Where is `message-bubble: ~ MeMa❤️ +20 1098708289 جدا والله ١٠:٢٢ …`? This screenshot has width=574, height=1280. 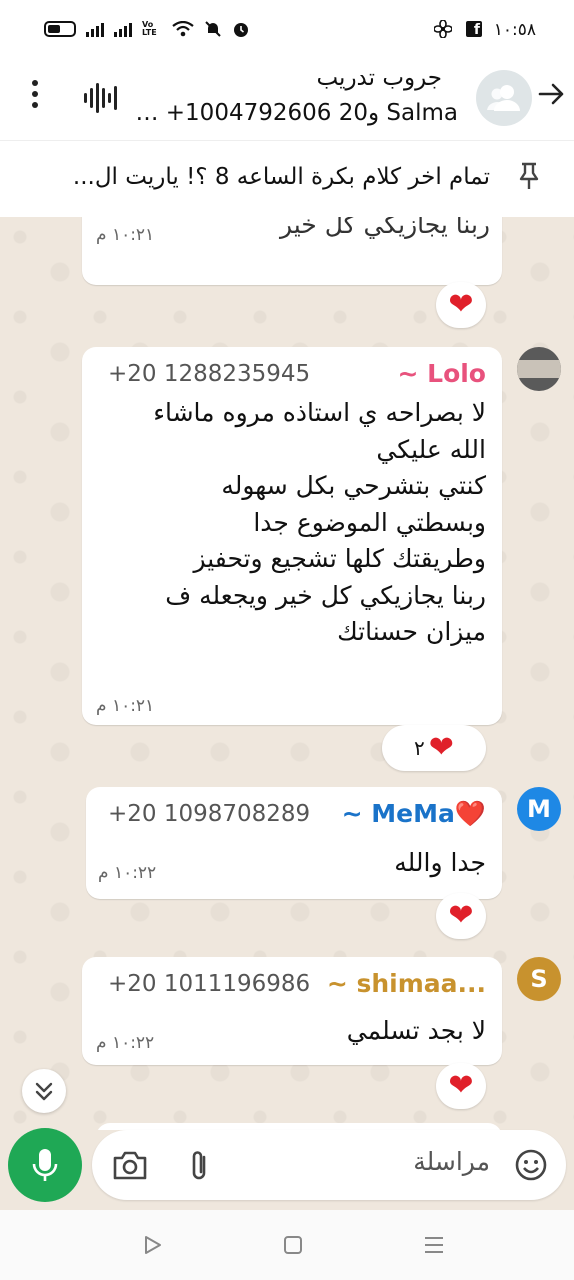 message-bubble: ~ MeMa❤️ +20 1098708289 جدا والله ١٠:٢٢ … is located at coordinates (294, 843).